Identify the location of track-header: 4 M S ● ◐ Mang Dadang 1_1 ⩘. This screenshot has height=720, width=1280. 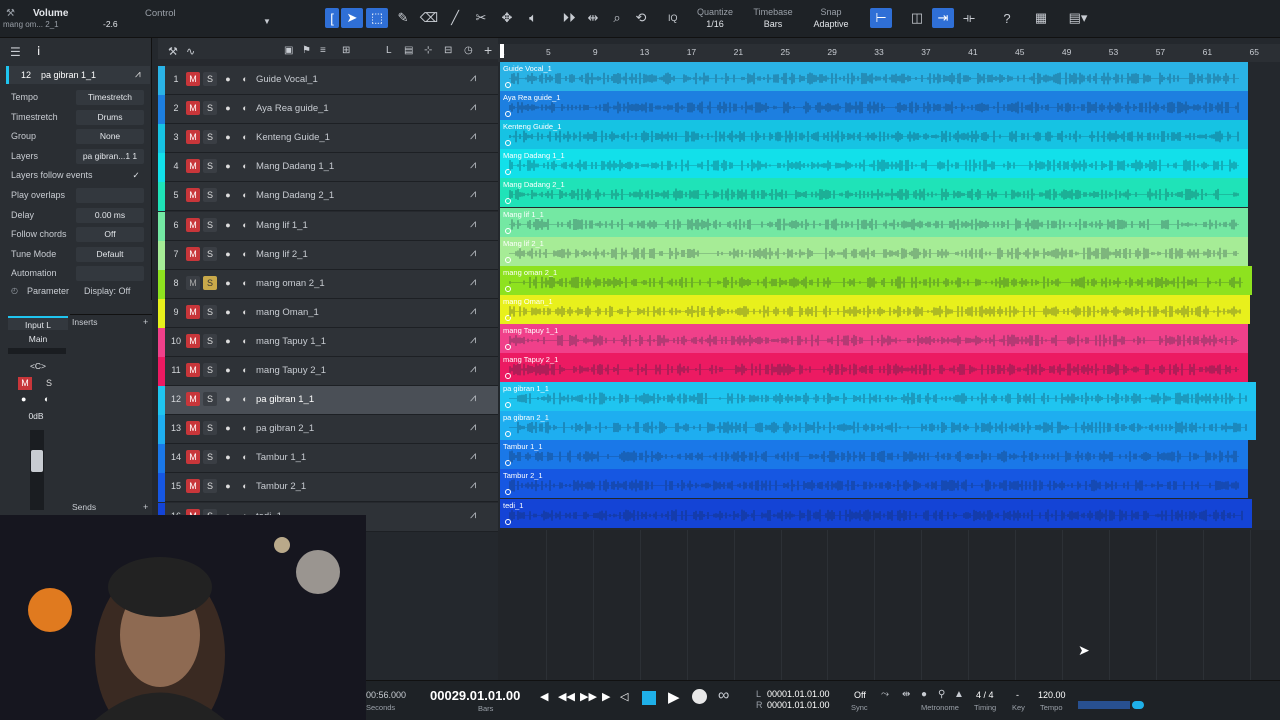
(328, 168).